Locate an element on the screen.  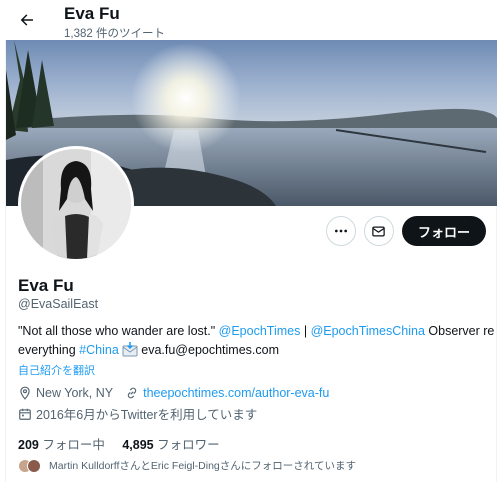
avatar-photo is located at coordinates (76, 204).